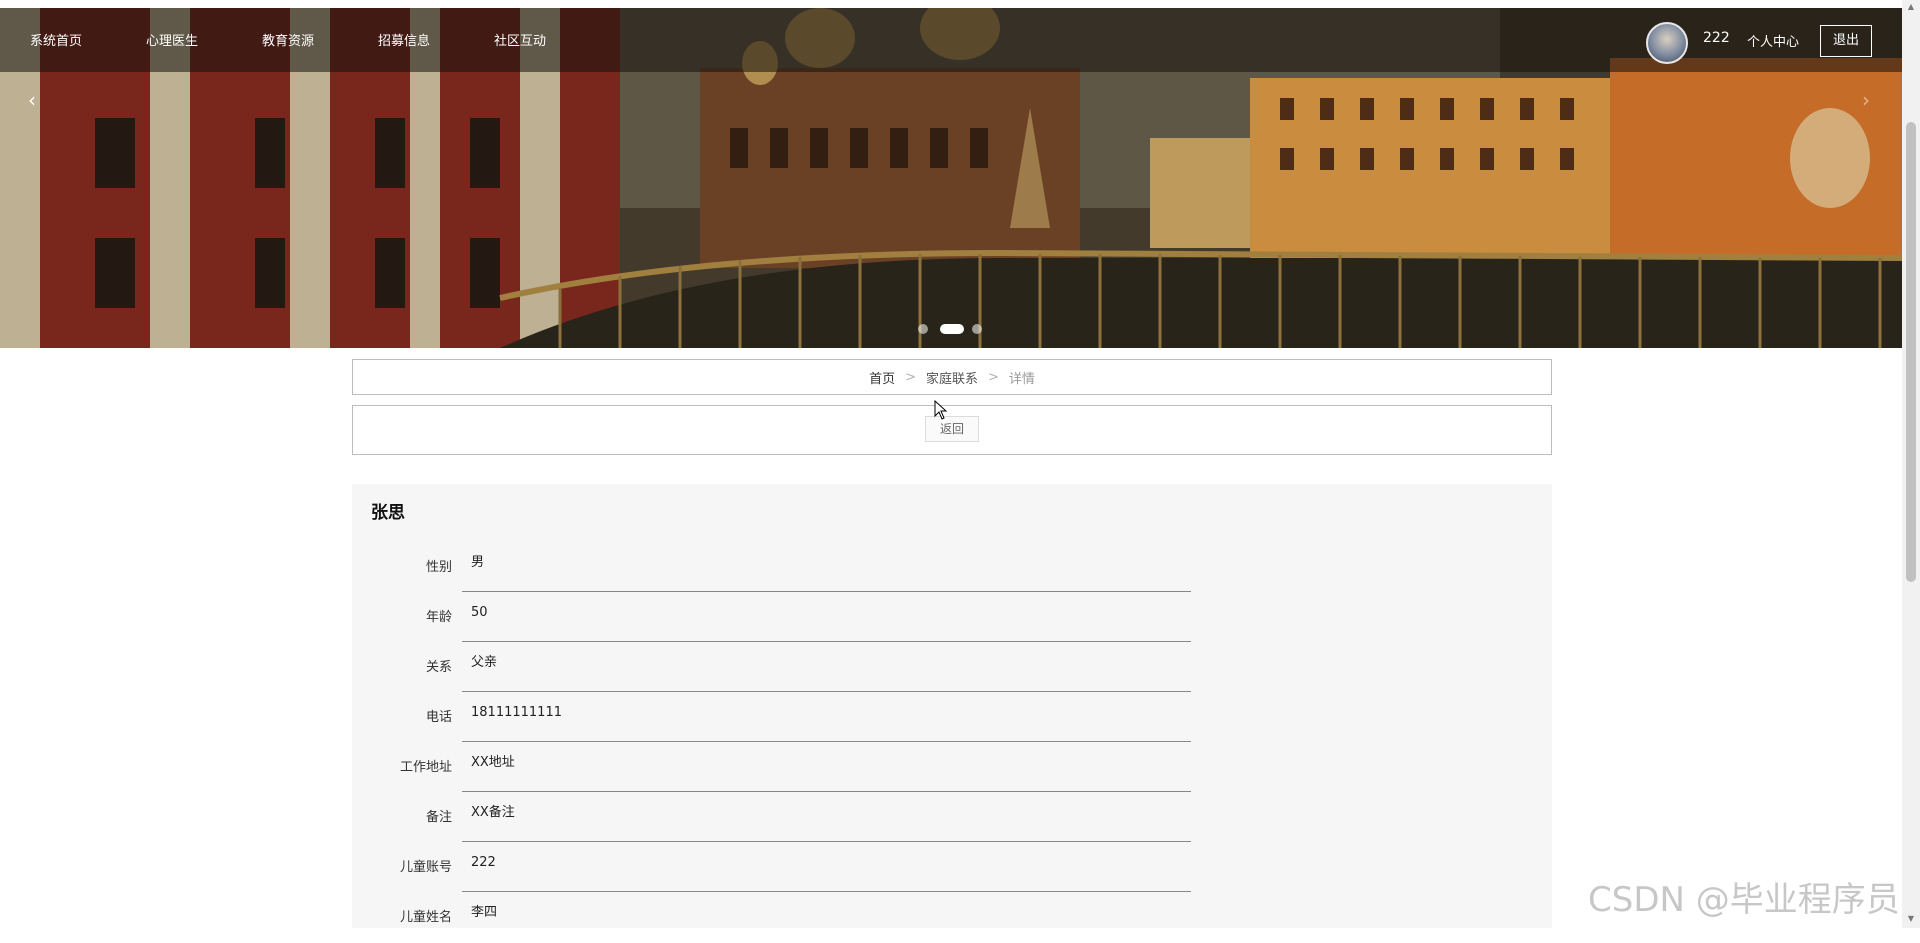 The width and height of the screenshot is (1920, 943). What do you see at coordinates (1021, 379) in the screenshot?
I see `breadcrumb-current: 详情` at bounding box center [1021, 379].